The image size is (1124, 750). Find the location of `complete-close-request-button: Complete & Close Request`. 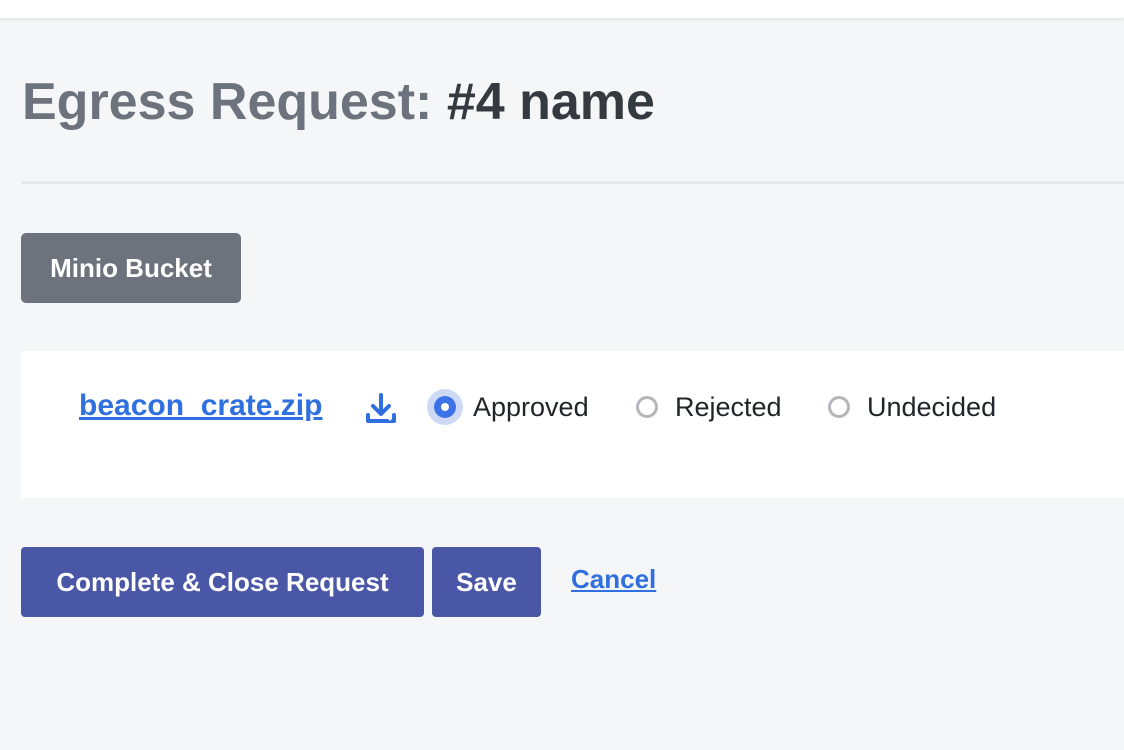

complete-close-request-button: Complete & Close Request is located at coordinates (222, 582).